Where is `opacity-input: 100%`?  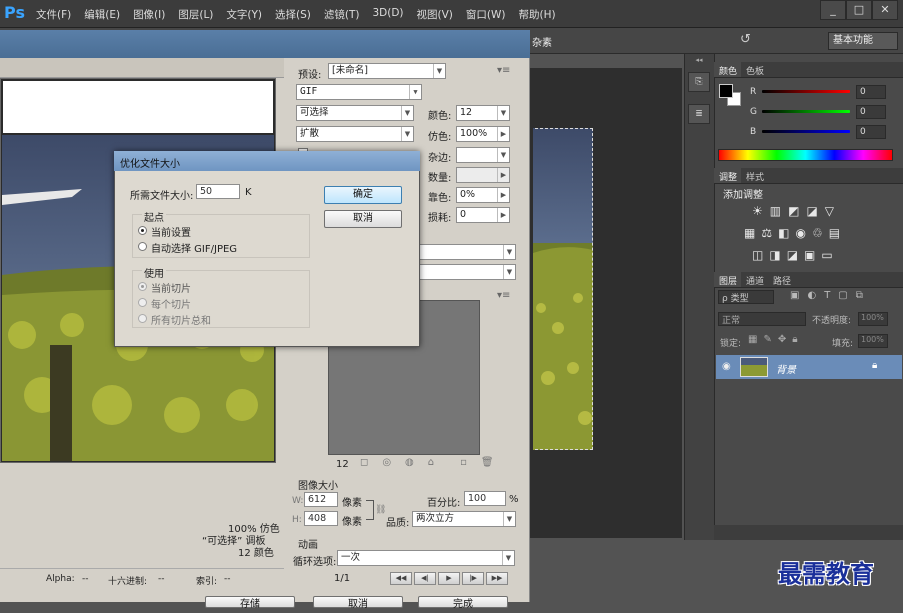 opacity-input: 100% is located at coordinates (873, 319).